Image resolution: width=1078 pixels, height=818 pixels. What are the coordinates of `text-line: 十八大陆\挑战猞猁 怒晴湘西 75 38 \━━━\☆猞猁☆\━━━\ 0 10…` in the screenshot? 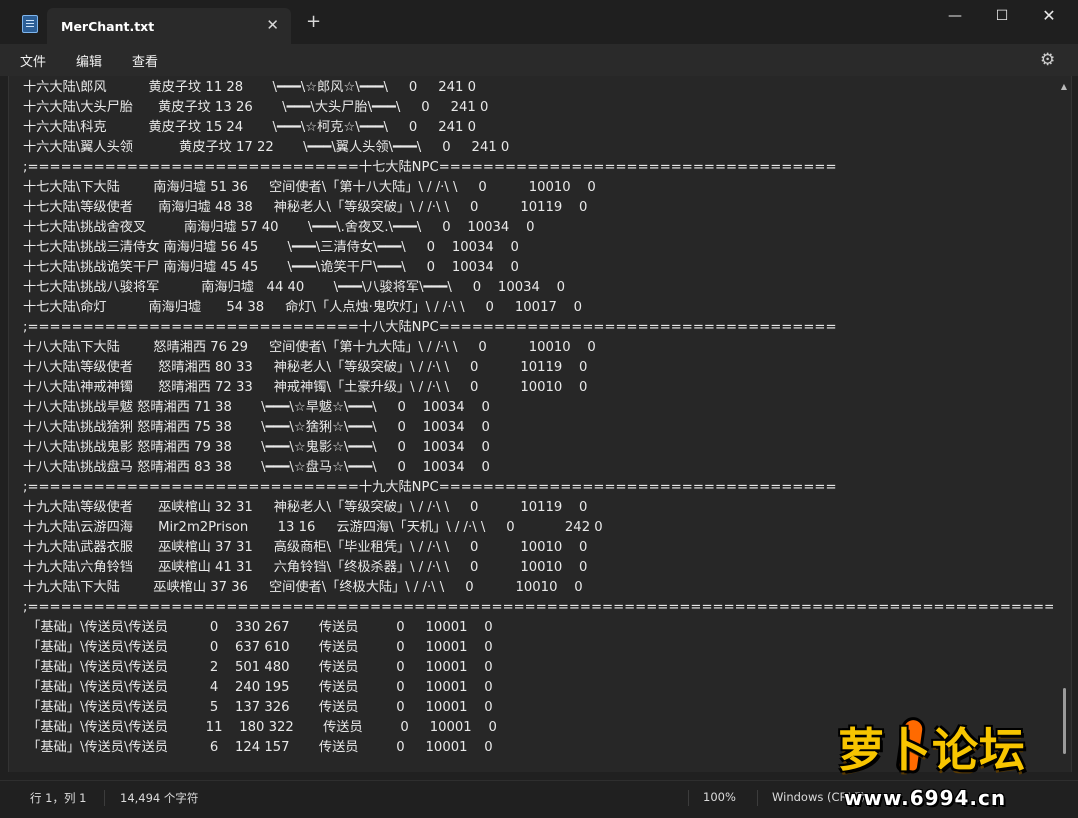 It's located at (538, 428).